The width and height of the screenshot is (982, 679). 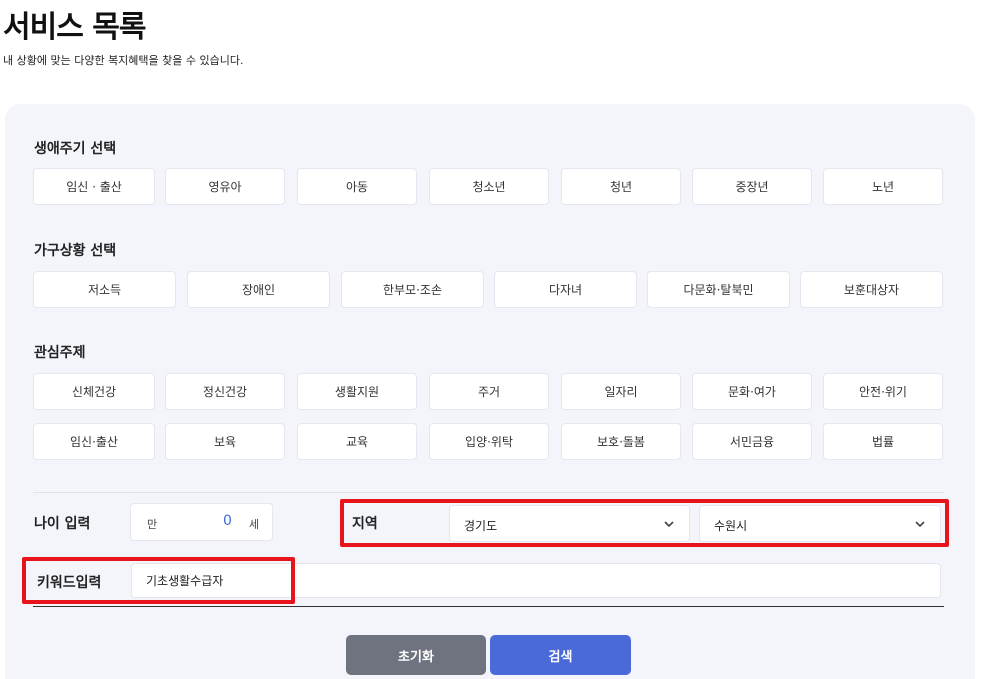 I want to click on household-title: 가구상황 선택, so click(x=75, y=251).